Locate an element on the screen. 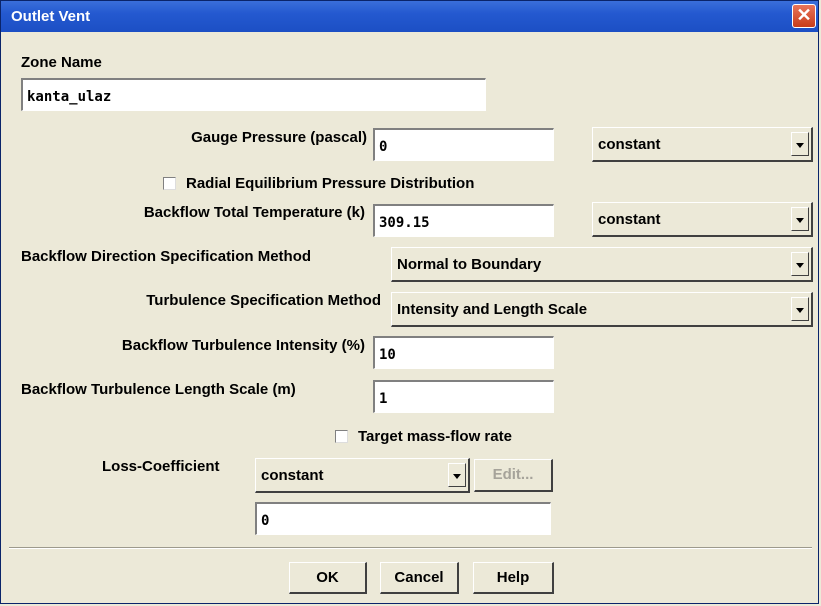 Image resolution: width=821 pixels, height=606 pixels. backflow-temperature-input: 309.15 is located at coordinates (463, 220).